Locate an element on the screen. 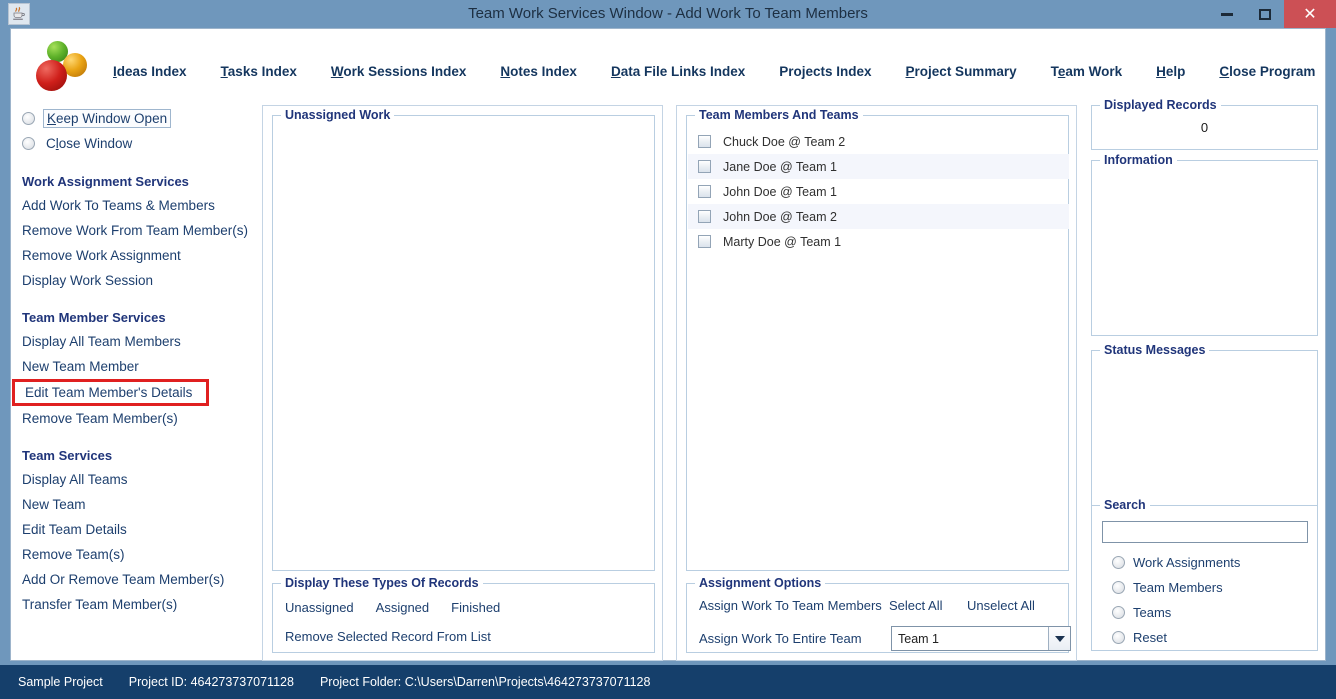 This screenshot has height=699, width=1336. menu-item-team-work: Team Work is located at coordinates (1087, 71).